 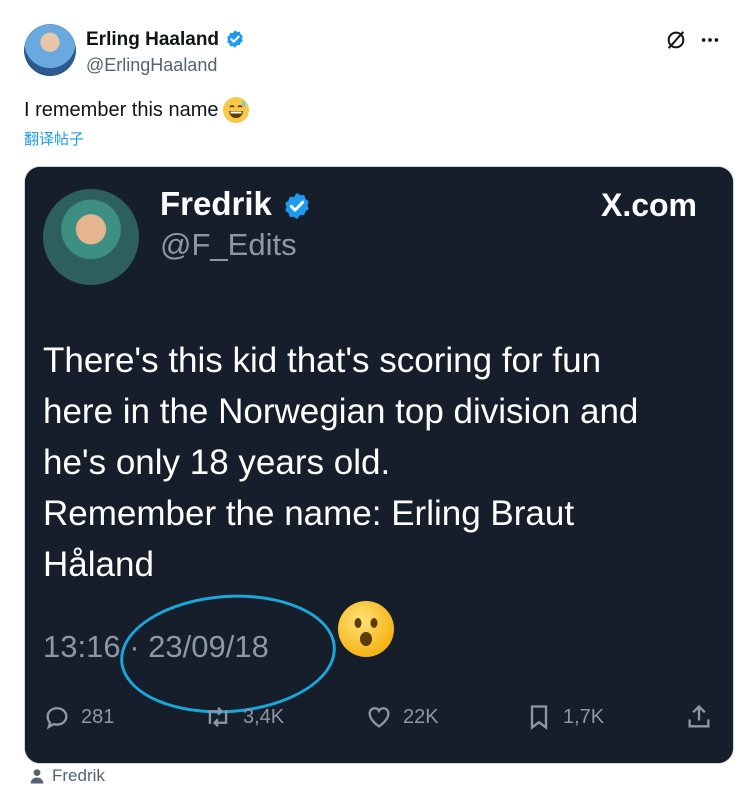 What do you see at coordinates (216, 203) in the screenshot?
I see `quoted-author-name: Fredrik` at bounding box center [216, 203].